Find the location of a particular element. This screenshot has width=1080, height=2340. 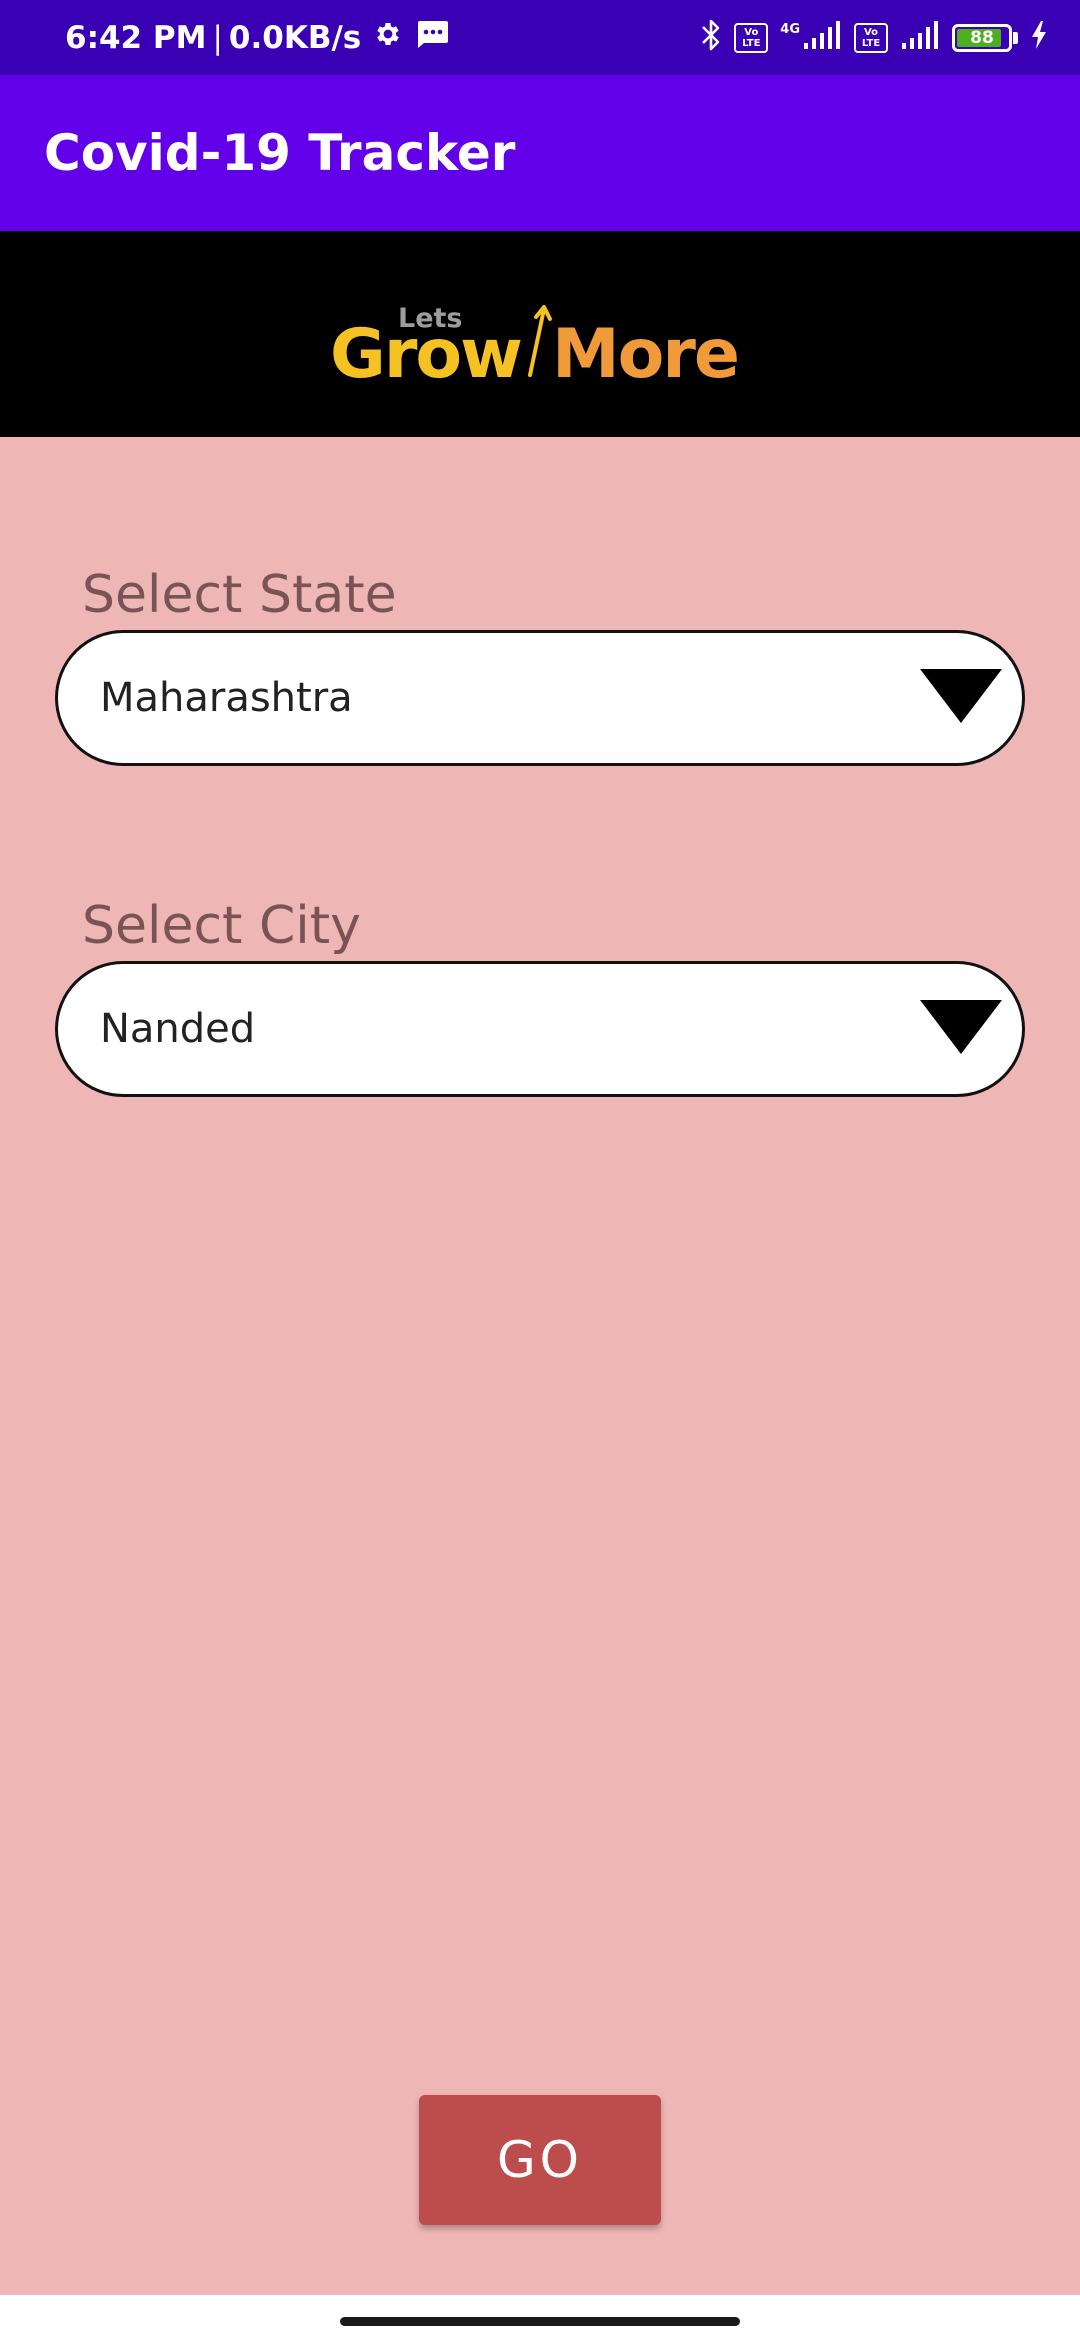

state-selected-value: Maharashtra is located at coordinates (226, 698).